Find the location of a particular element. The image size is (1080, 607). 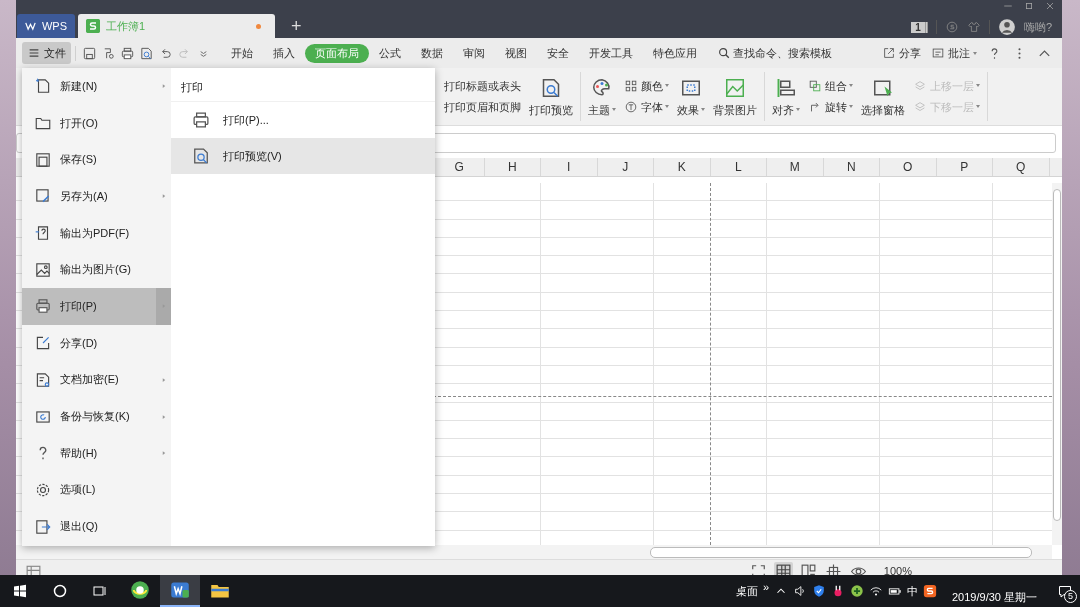

new-document-icon is located at coordinates (43, 86).